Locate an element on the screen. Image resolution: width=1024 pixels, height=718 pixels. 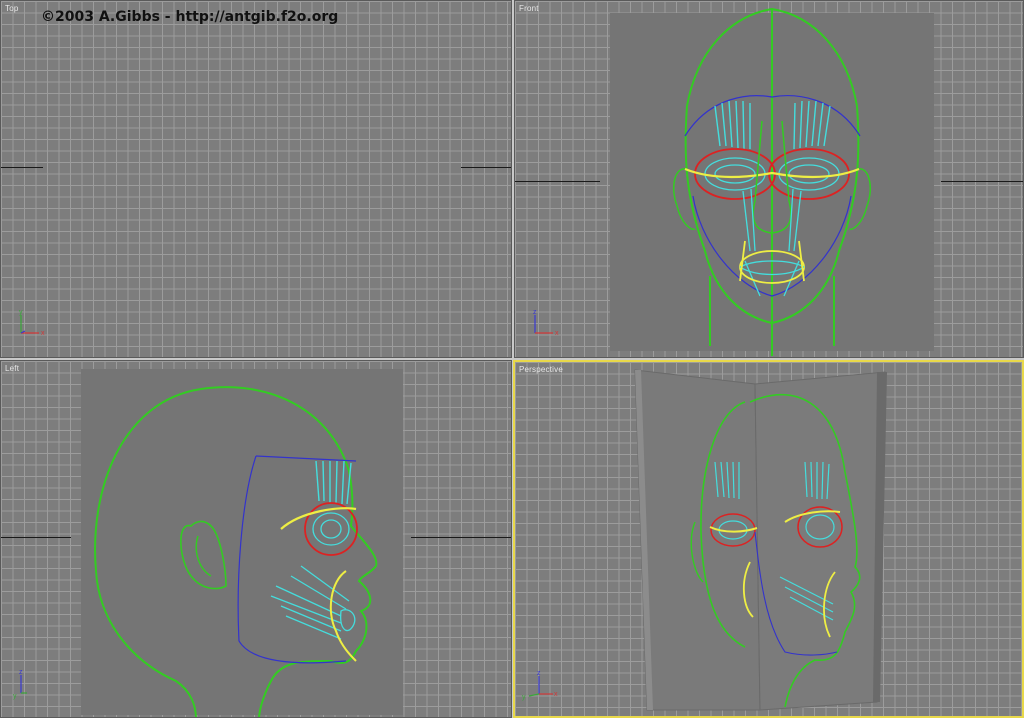
axis-gizmo-icon: z y is located at coordinates (20, 684).